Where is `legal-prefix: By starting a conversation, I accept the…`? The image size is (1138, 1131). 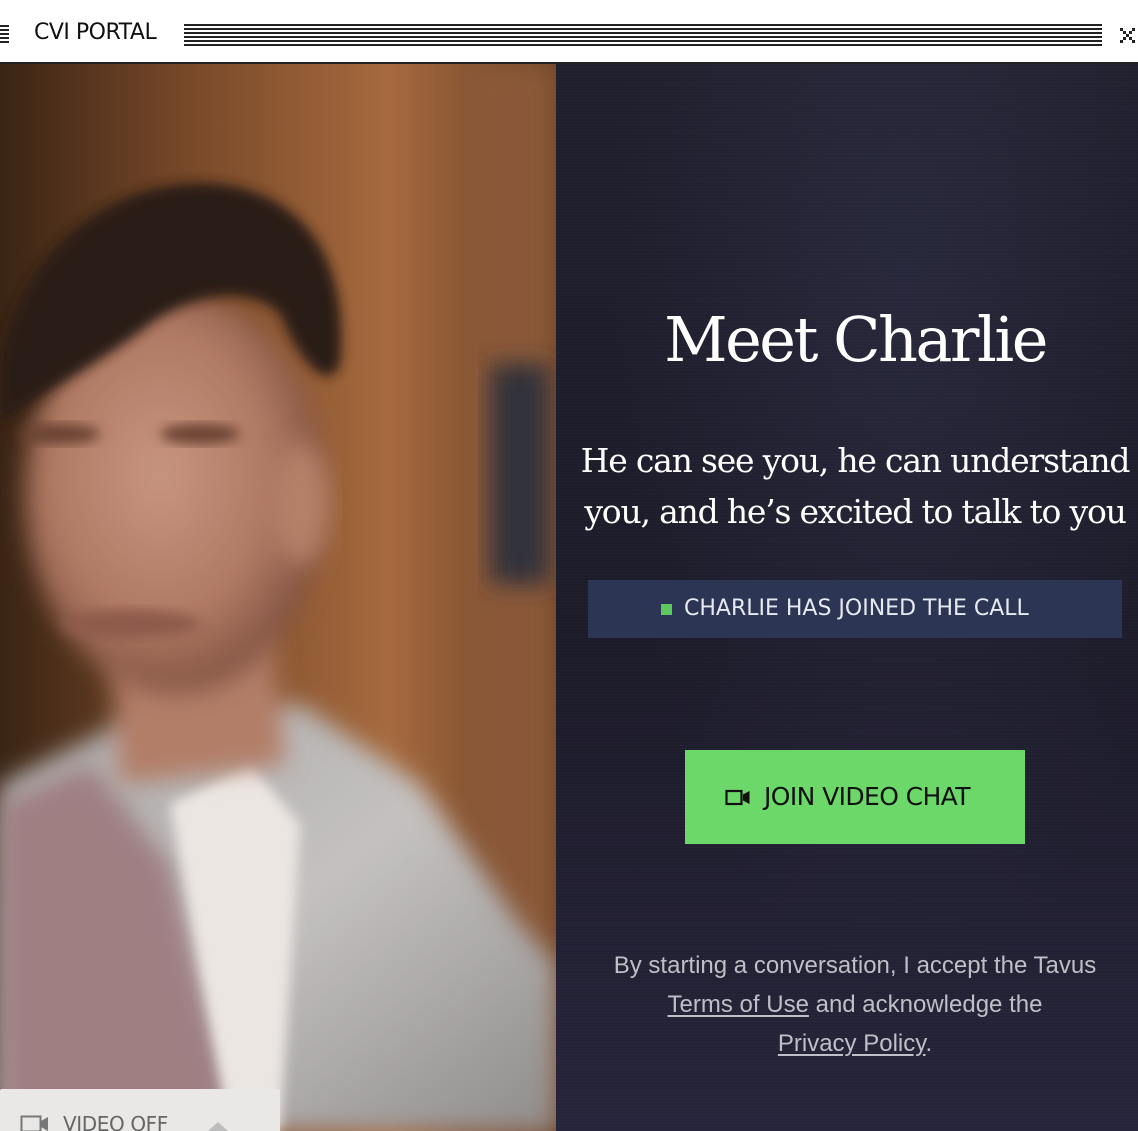 legal-prefix: By starting a conversation, I accept the… is located at coordinates (855, 965).